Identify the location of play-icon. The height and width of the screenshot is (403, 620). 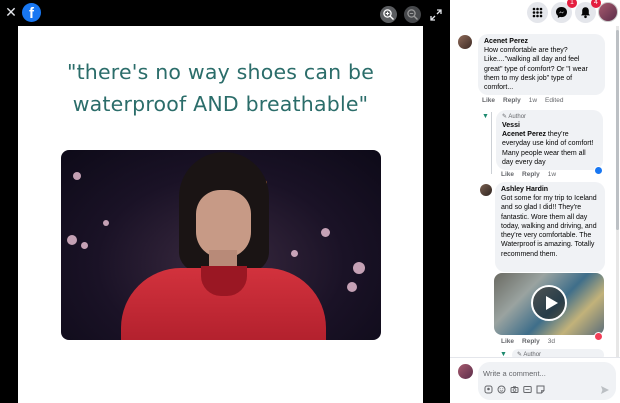
(549, 303).